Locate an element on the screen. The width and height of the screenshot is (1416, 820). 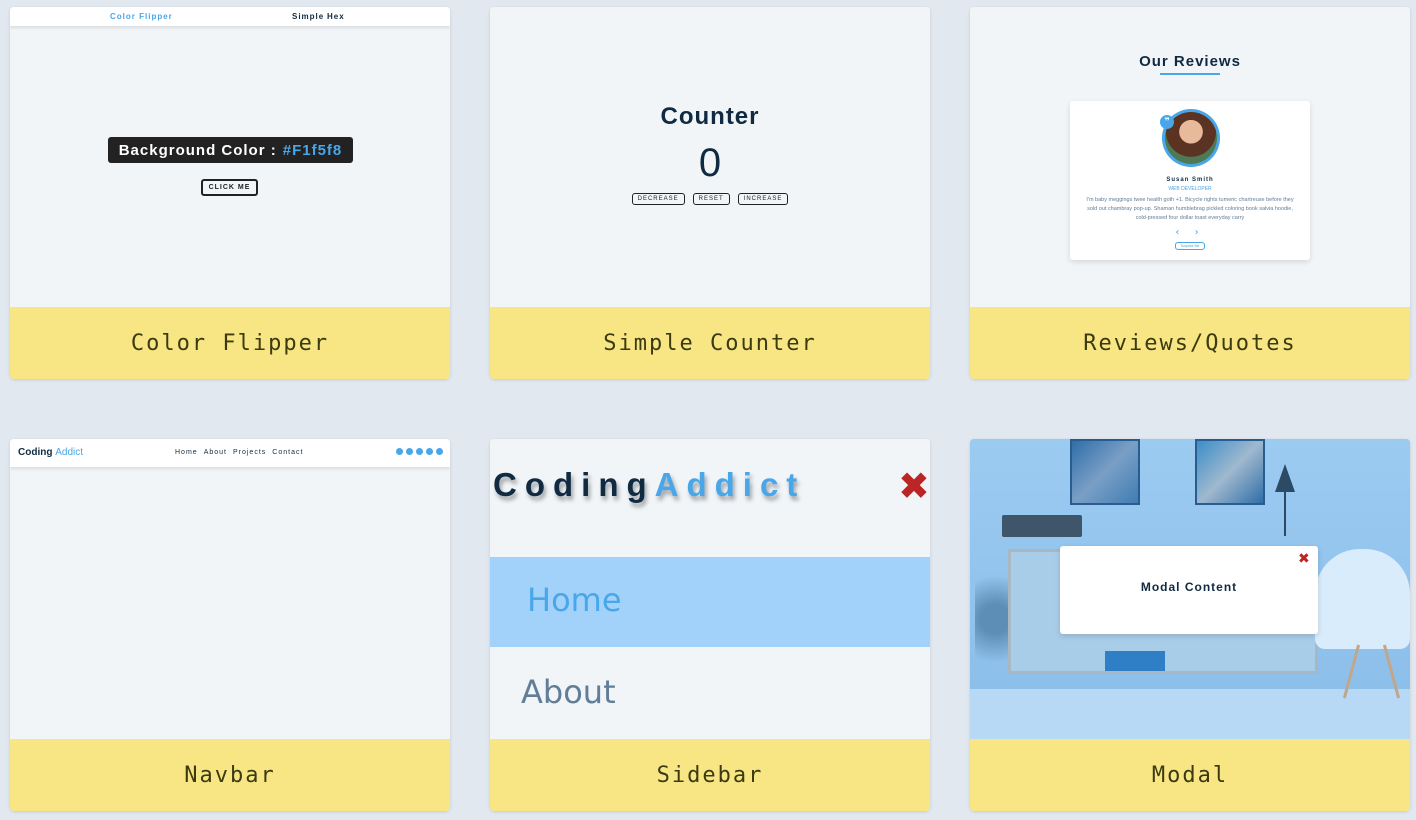
project-preview: Counter 0 DECREASE RESET INCREASE is located at coordinates (710, 157).